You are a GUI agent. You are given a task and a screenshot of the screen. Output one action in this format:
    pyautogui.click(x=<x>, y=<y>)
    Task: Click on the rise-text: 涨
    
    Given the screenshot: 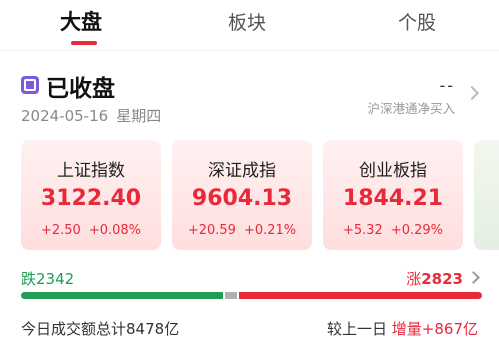 What is the action you would take?
    pyautogui.click(x=414, y=279)
    